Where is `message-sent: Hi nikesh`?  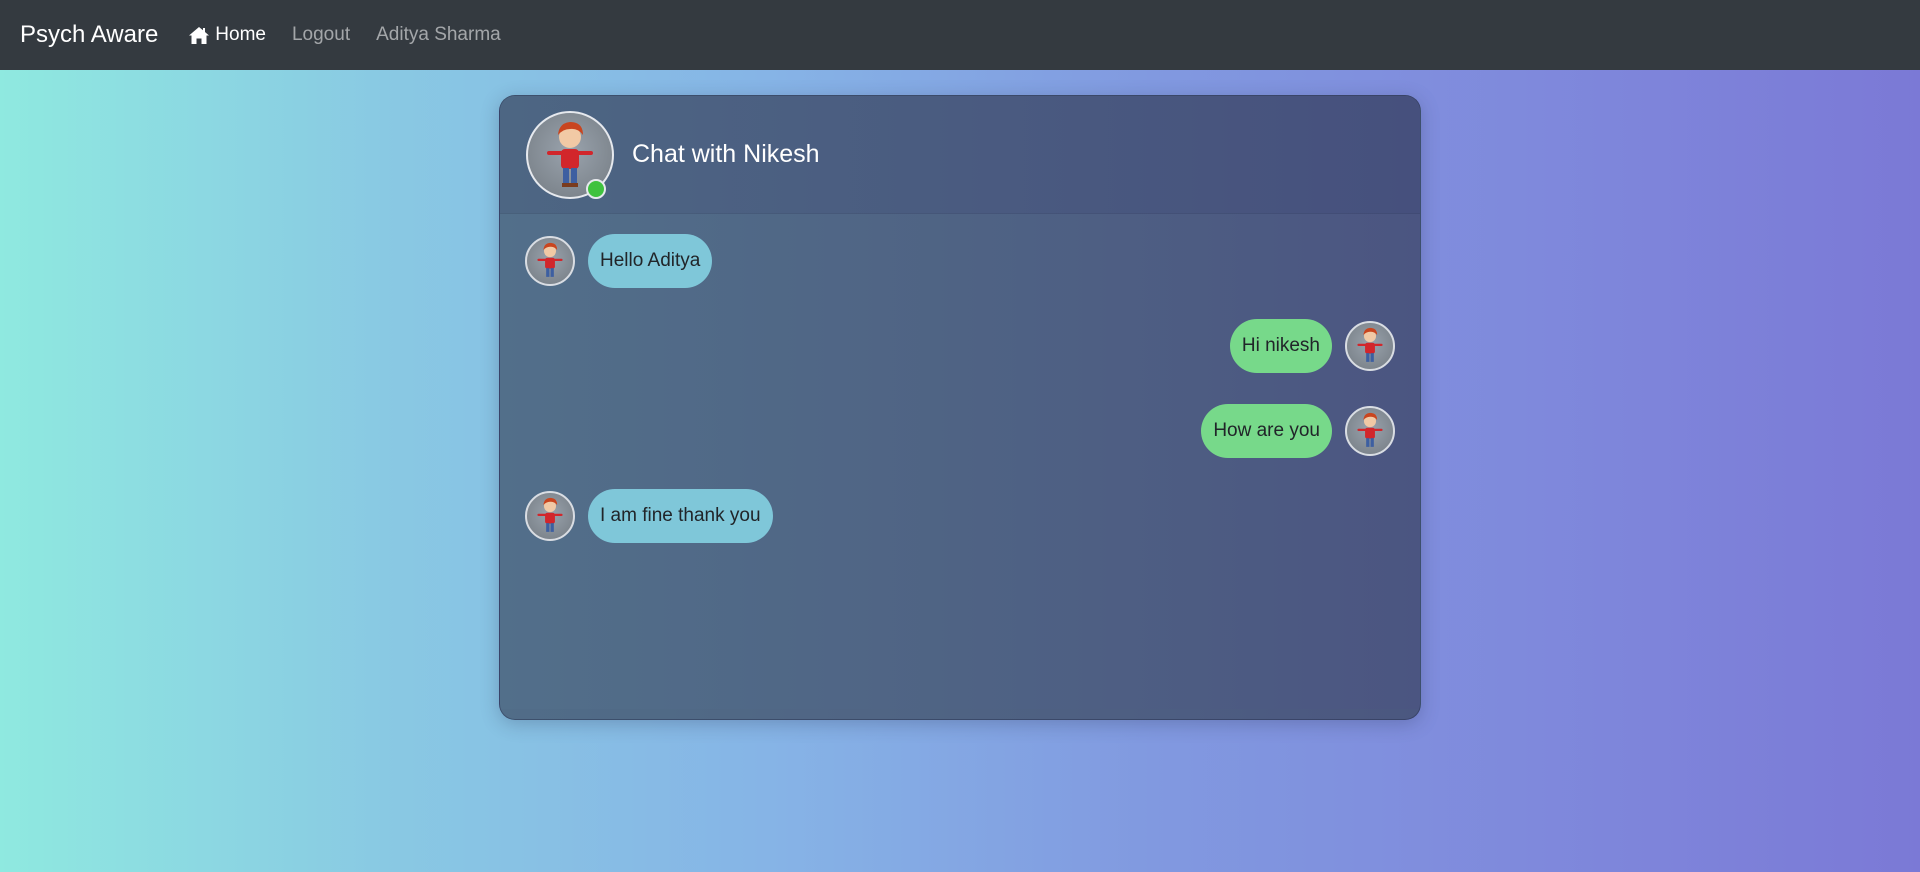
message-sent: Hi nikesh is located at coordinates (1312, 346).